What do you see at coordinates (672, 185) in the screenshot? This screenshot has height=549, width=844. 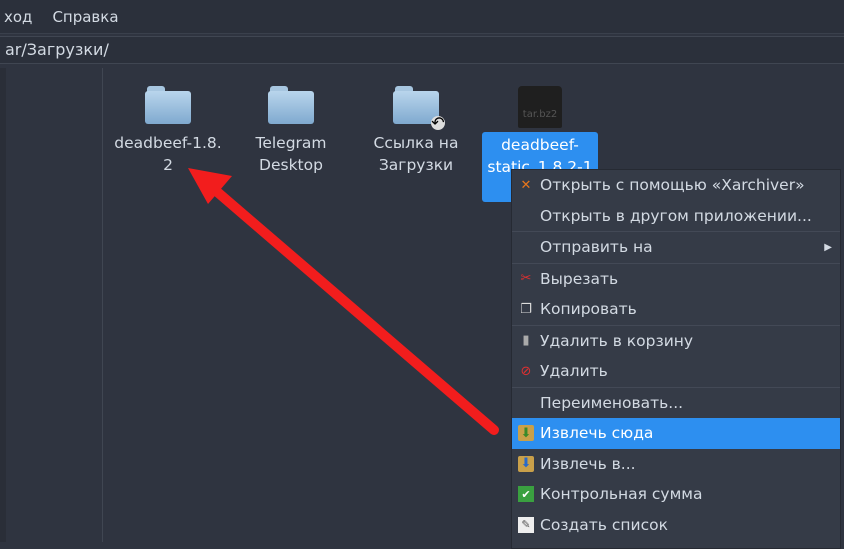 I see `menu-label: Открыть с помощью «Xarchiver»` at bounding box center [672, 185].